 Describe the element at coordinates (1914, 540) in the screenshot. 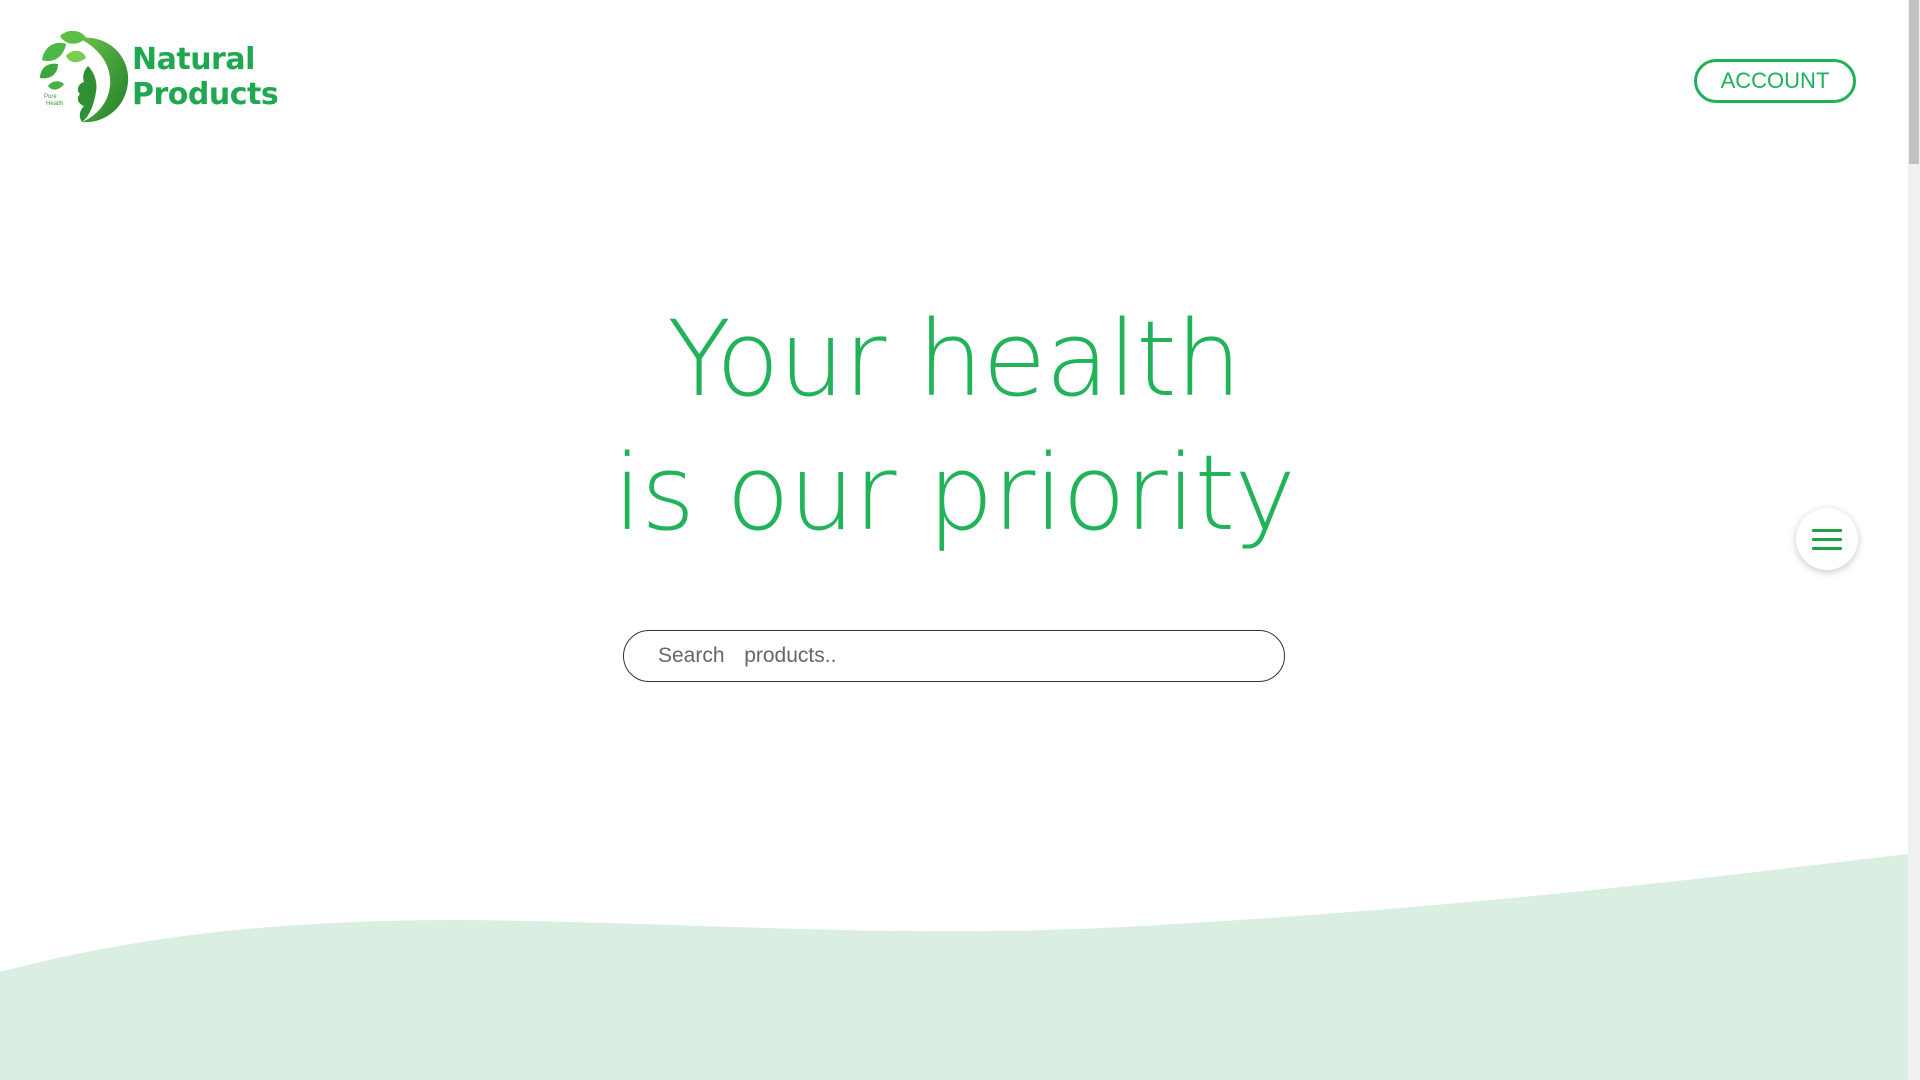

I see `vertical-scrollbar` at that location.